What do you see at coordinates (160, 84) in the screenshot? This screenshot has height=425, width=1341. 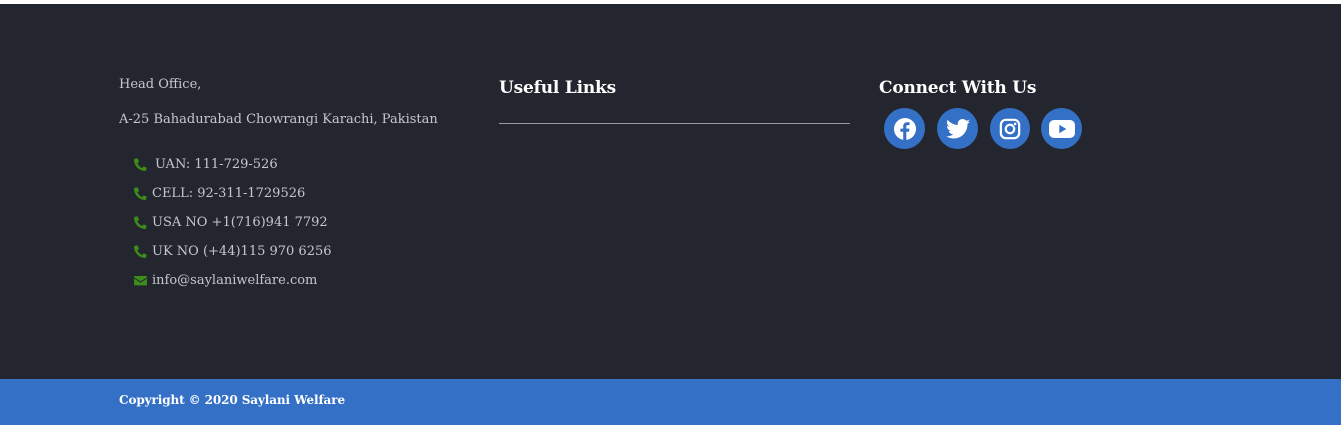 I see `head-office-title: Head Office,` at bounding box center [160, 84].